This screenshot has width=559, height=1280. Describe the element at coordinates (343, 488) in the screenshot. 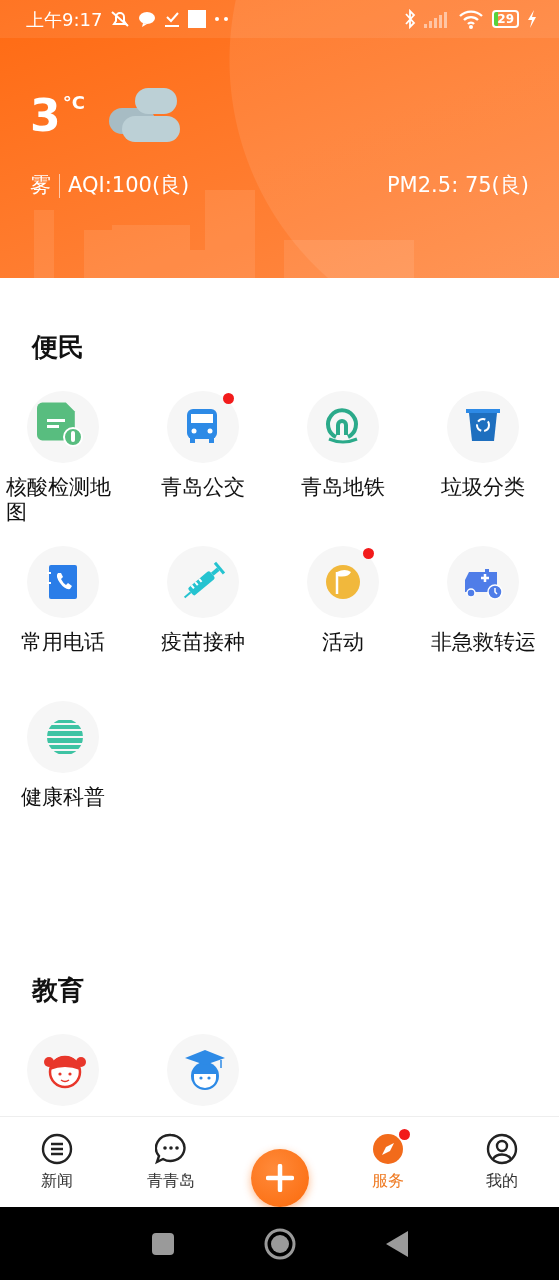

I see `service-label: 青岛地铁` at that location.